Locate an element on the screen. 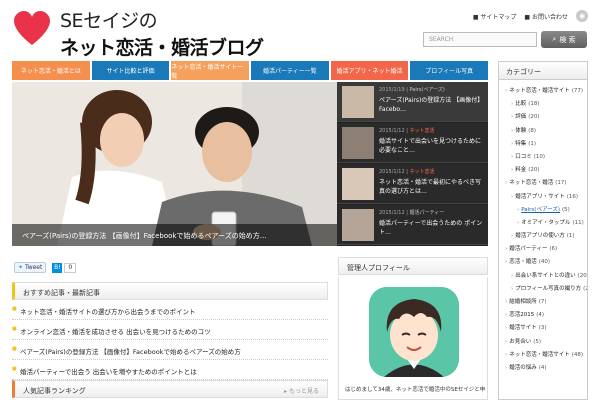  nav-item-apps: 婚活アプリ・ネット婚活 is located at coordinates (369, 70).